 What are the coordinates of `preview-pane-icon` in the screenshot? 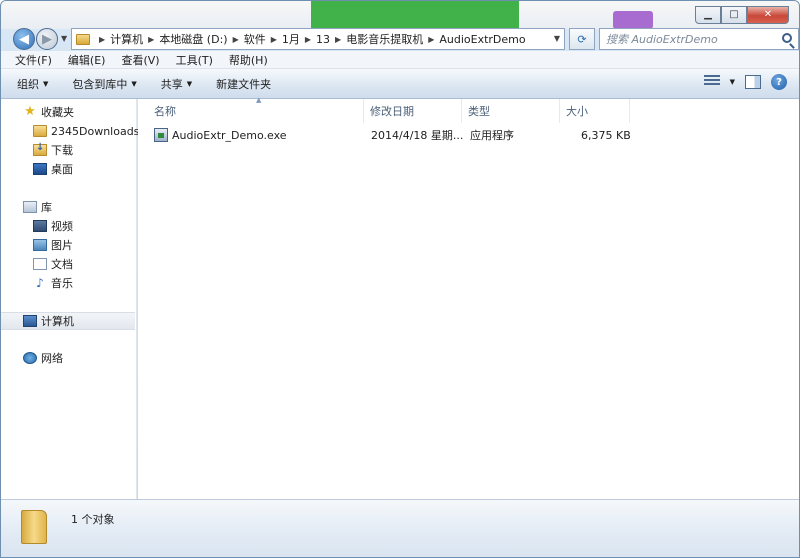 It's located at (753, 82).